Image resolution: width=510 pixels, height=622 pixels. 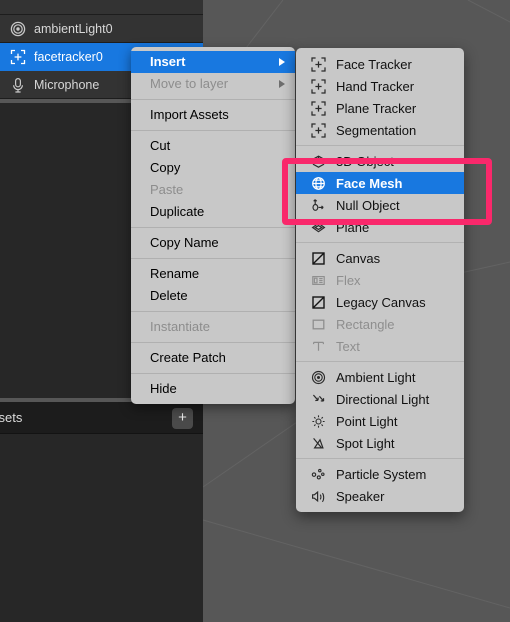 I want to click on submenu-item-plane: Plane, so click(x=380, y=227).